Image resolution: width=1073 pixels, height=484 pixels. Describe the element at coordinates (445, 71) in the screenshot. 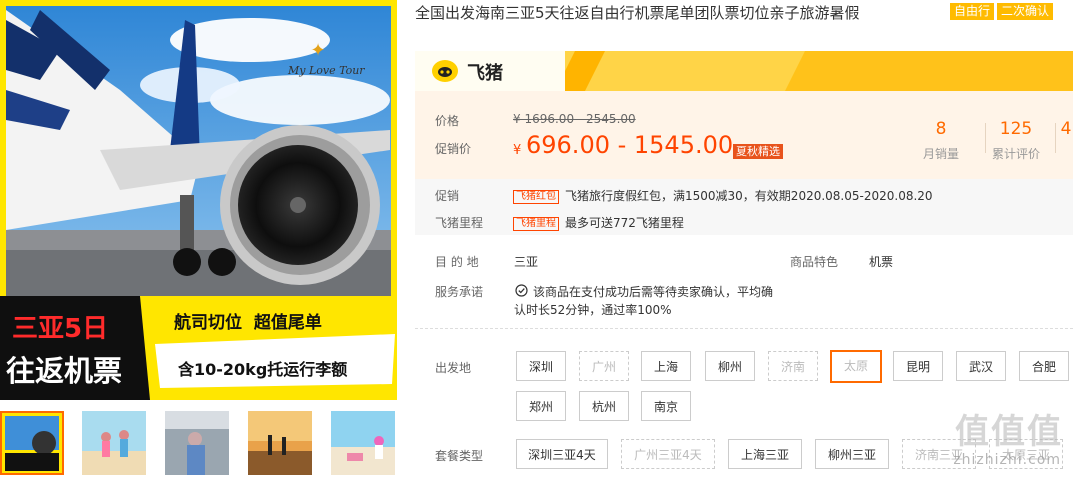

I see `fliggy-pig-icon` at that location.